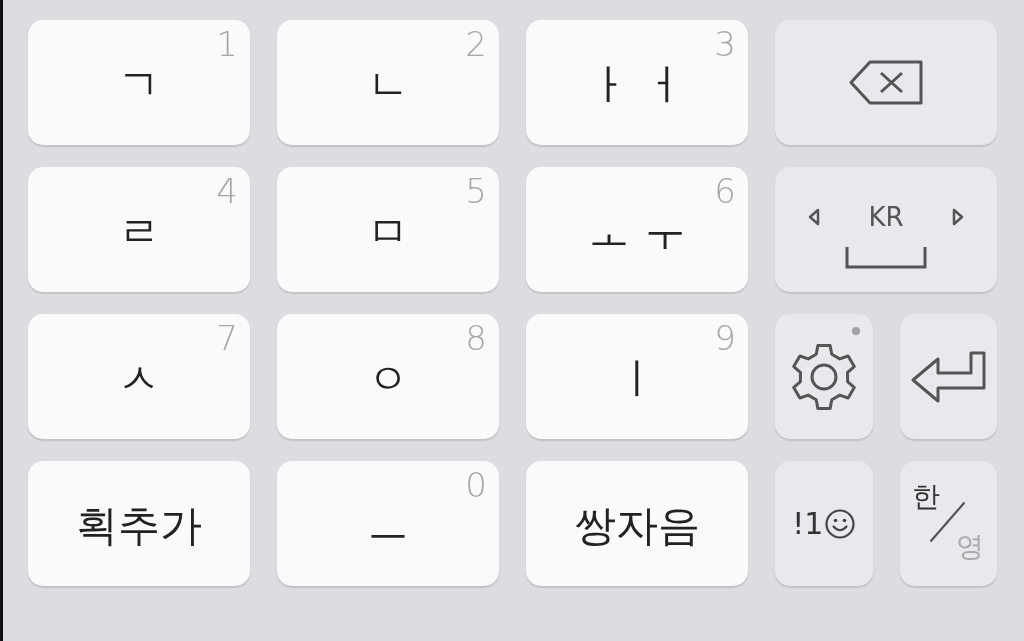 This screenshot has height=641, width=1024. I want to click on keyboard-key: ㄴ 2, so click(388, 82).